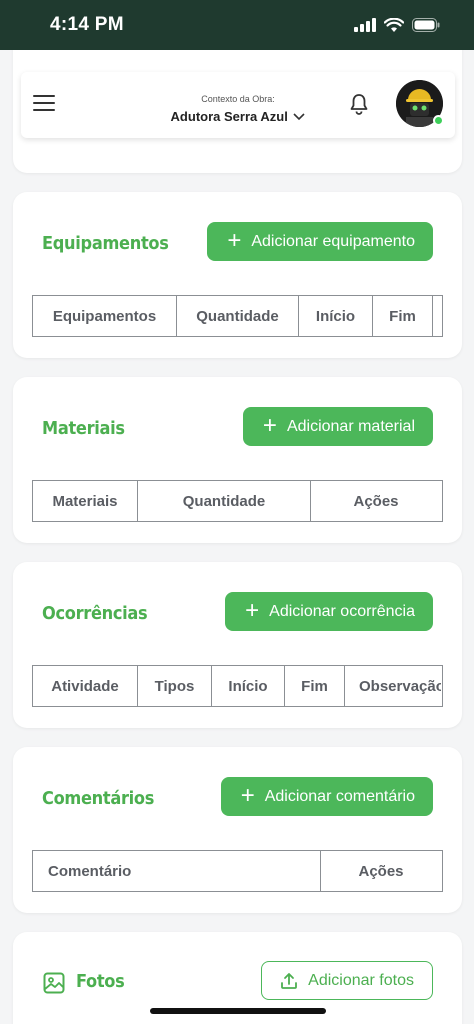 This screenshot has height=1024, width=474. Describe the element at coordinates (361, 980) in the screenshot. I see `add-fotos-label: Adicionar fotos` at that location.